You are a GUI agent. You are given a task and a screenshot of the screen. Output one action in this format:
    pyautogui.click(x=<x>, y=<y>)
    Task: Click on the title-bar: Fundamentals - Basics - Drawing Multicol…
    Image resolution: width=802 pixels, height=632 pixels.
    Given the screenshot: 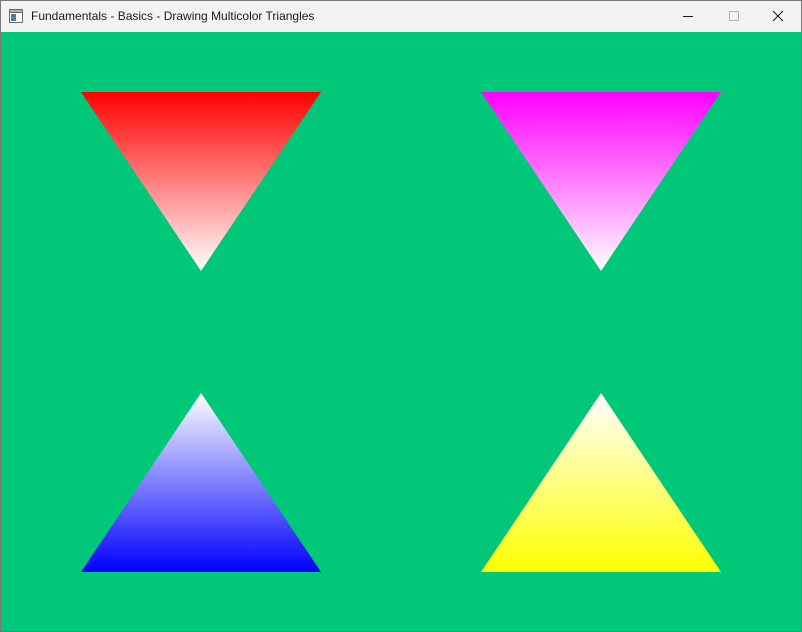 What is the action you would take?
    pyautogui.click(x=401, y=16)
    